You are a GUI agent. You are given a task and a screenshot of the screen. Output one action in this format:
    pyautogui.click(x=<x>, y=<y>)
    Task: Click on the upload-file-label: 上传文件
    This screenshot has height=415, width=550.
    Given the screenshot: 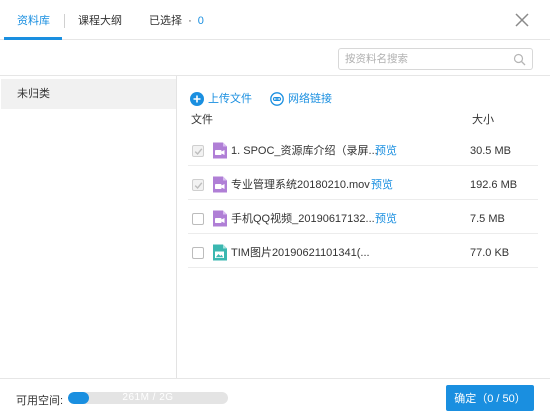 What is the action you would take?
    pyautogui.click(x=230, y=99)
    